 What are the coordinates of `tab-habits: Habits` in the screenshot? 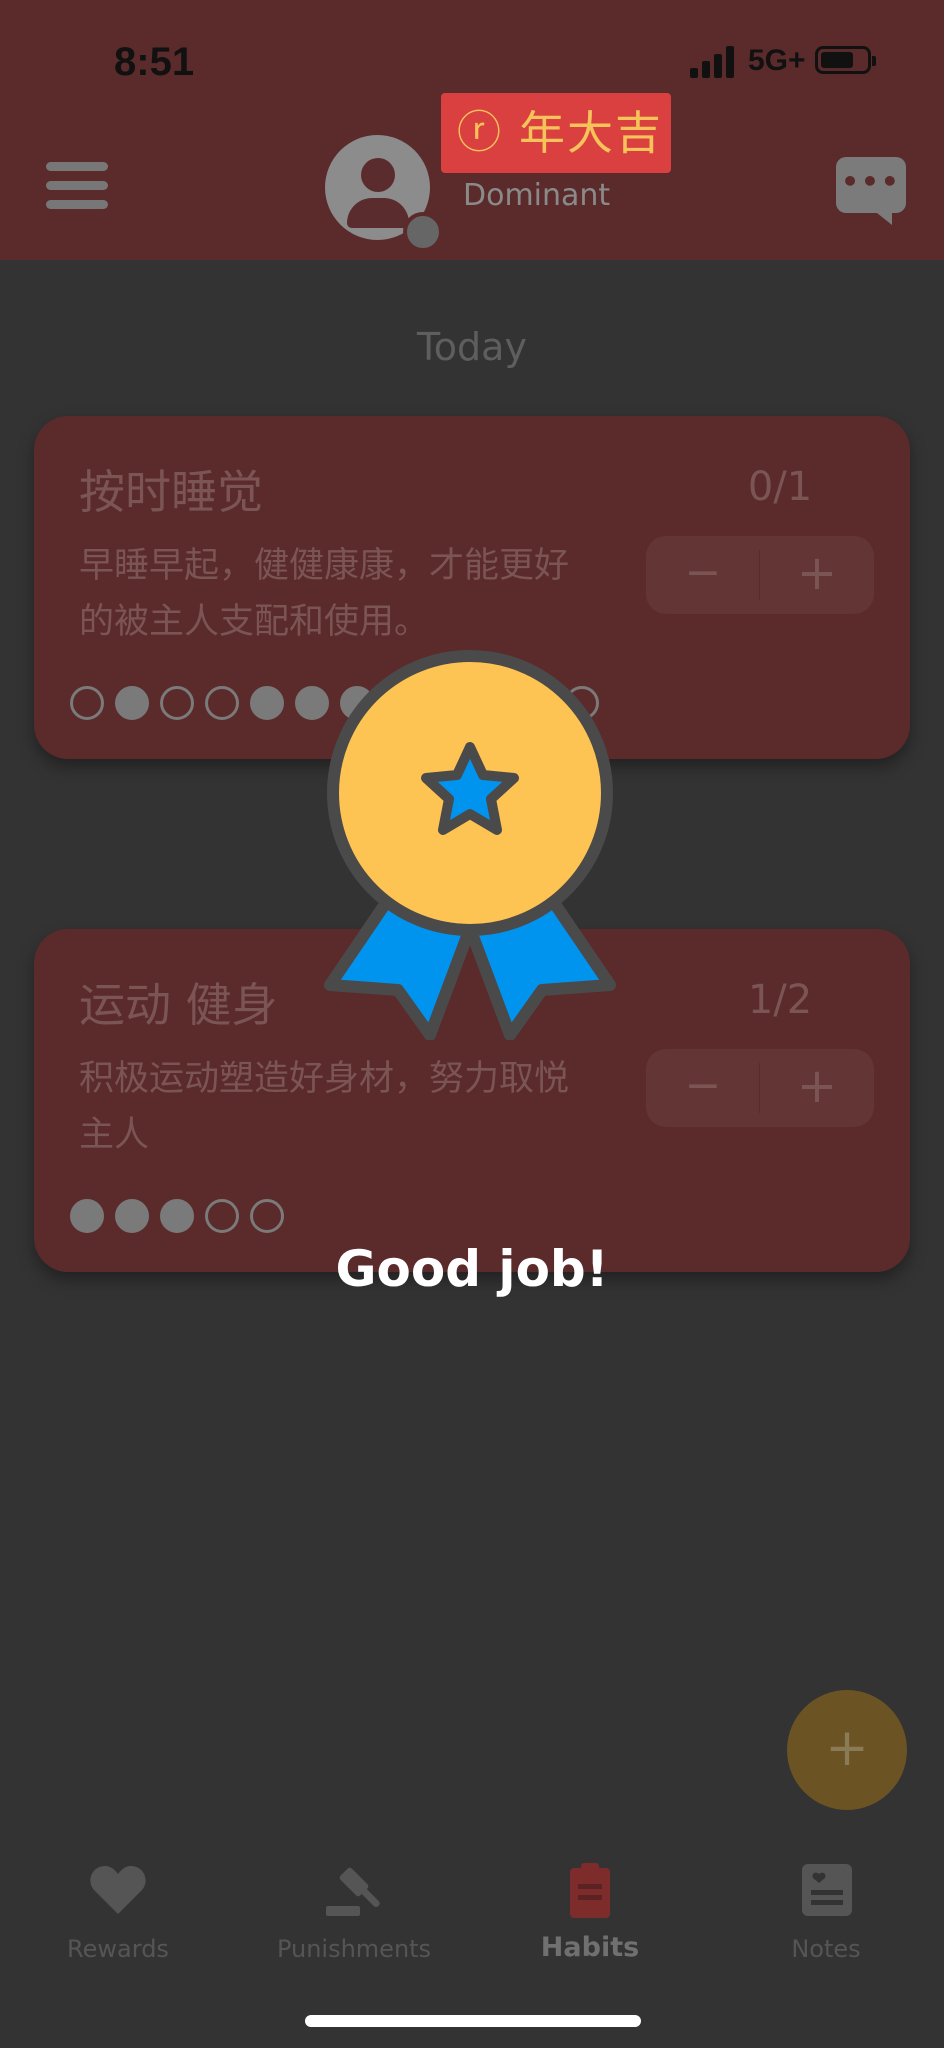 It's located at (590, 1910).